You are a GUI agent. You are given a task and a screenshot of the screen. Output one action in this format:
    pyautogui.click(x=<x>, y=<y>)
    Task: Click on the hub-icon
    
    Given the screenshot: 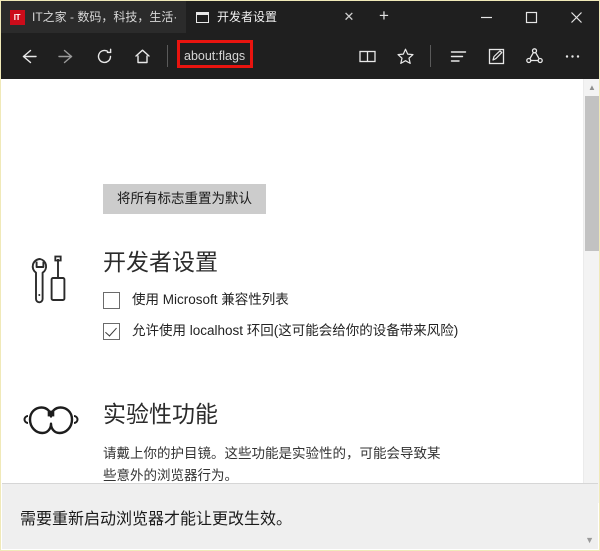 What is the action you would take?
    pyautogui.click(x=458, y=56)
    